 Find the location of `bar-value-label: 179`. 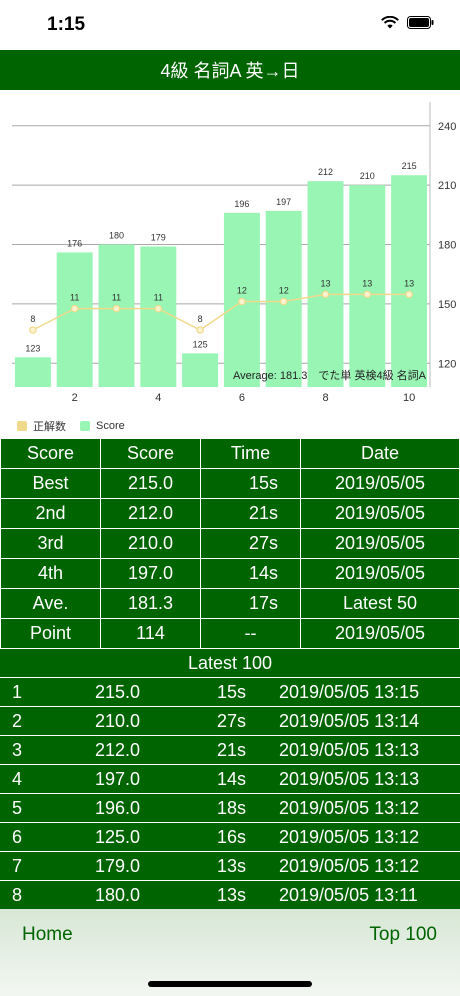

bar-value-label: 179 is located at coordinates (158, 237).